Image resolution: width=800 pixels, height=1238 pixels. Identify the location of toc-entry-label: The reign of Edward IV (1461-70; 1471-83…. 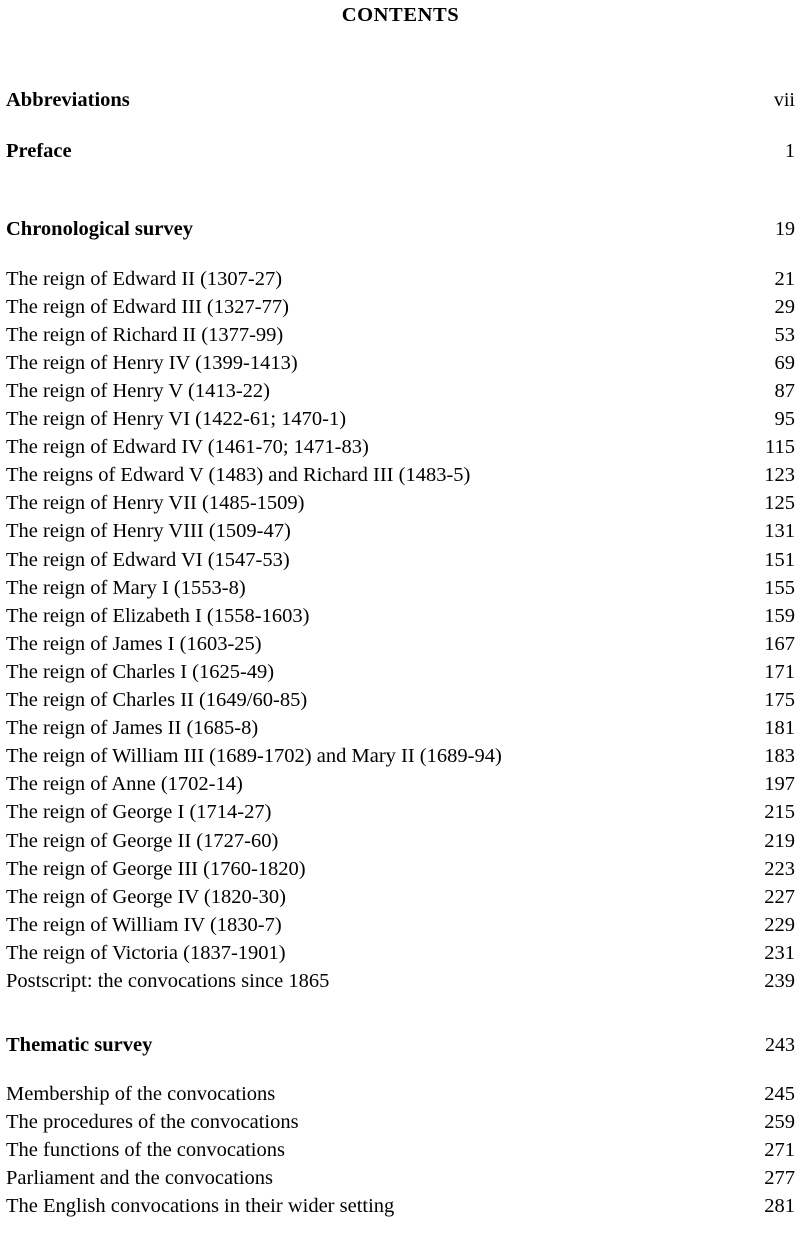
(187, 447).